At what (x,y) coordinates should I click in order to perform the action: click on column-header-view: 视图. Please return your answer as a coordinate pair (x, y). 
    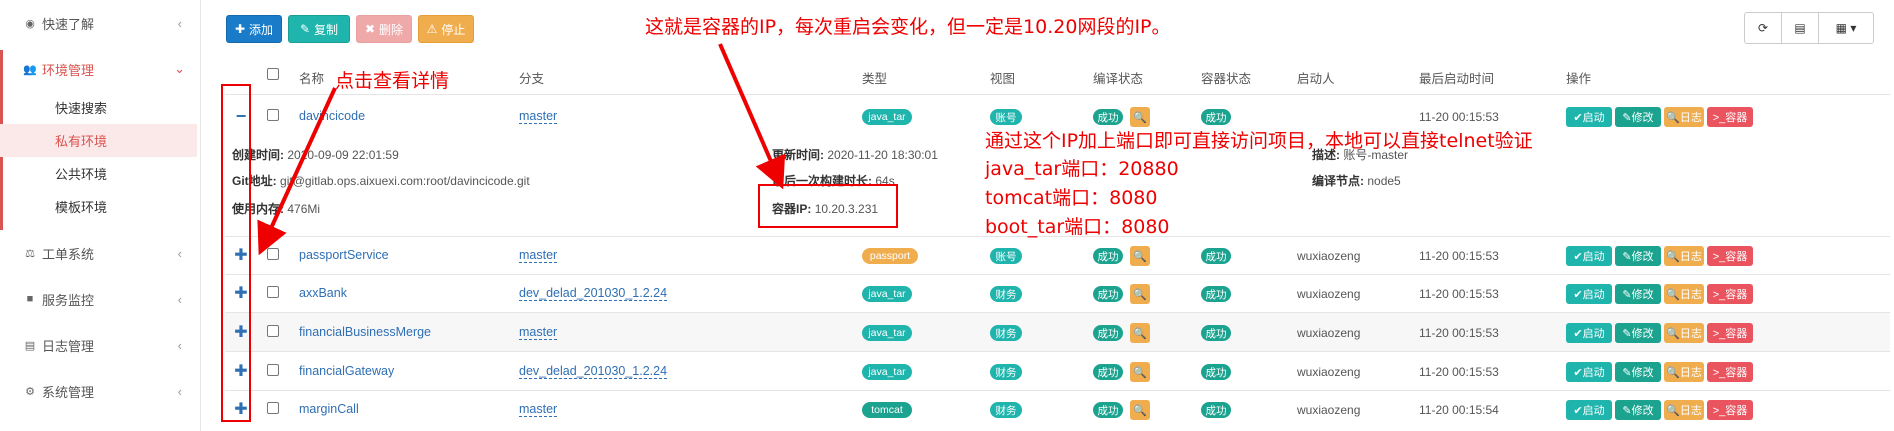
    Looking at the image, I should click on (1002, 77).